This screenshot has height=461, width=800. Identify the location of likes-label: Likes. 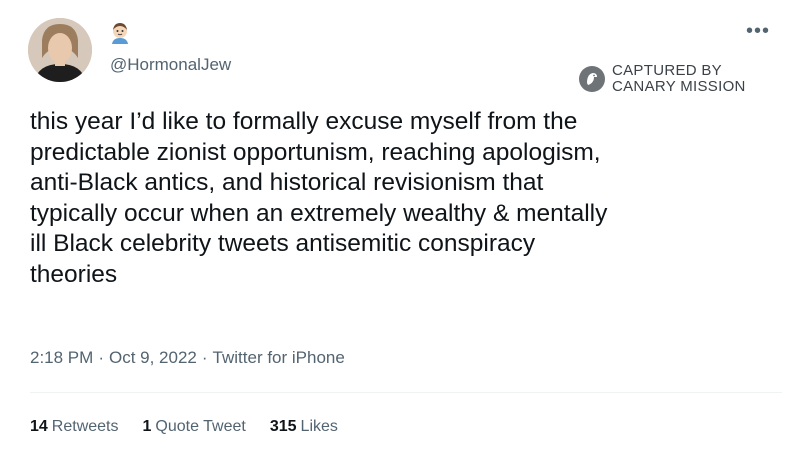
(319, 426).